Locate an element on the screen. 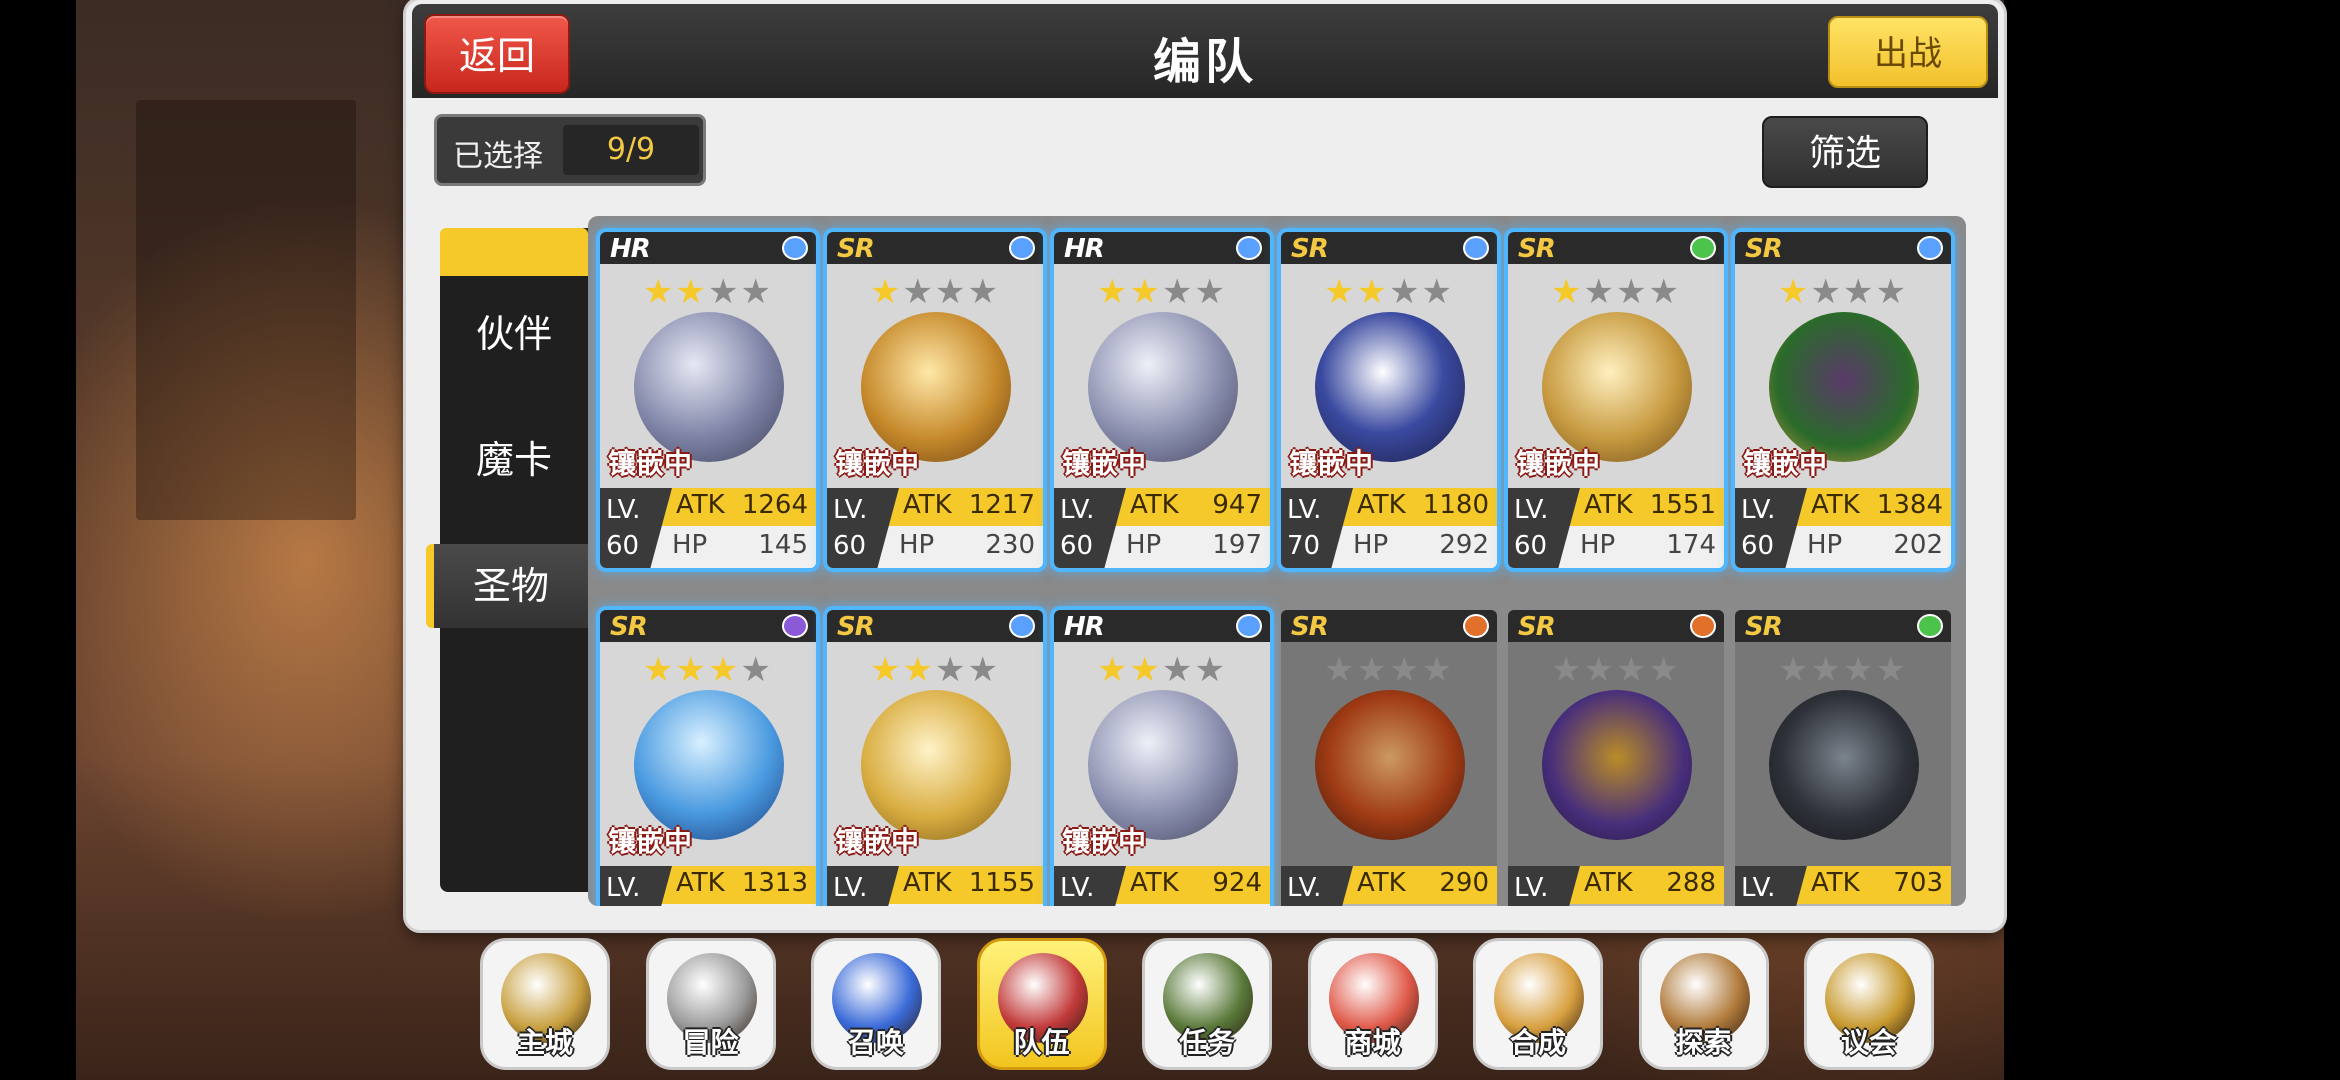  hp-value: 197 is located at coordinates (1237, 545).